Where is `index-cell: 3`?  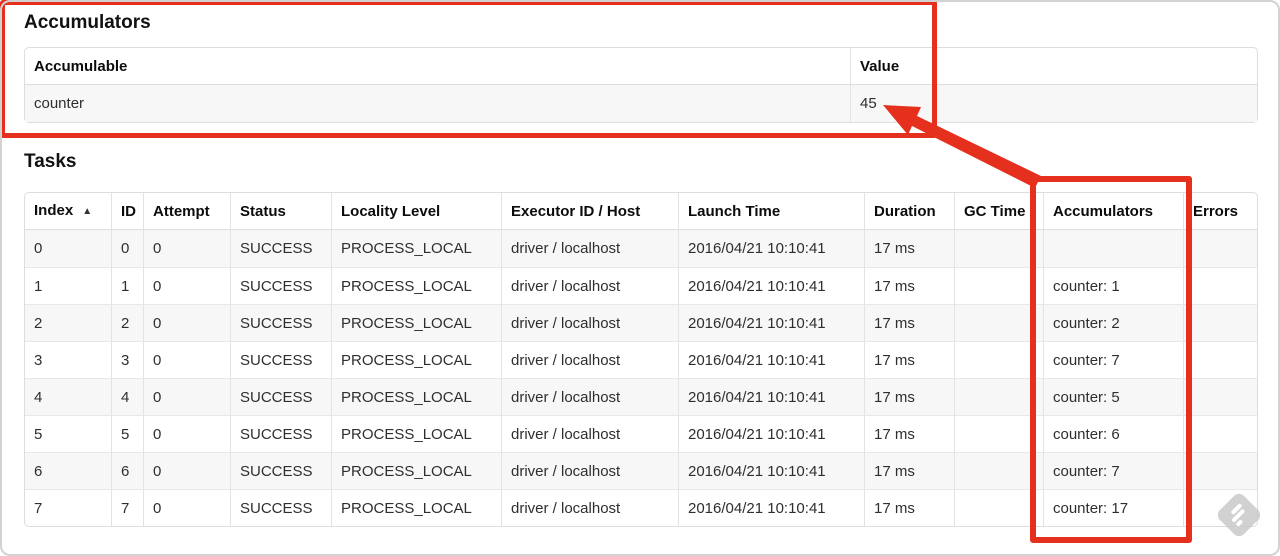
index-cell: 3 is located at coordinates (68, 359).